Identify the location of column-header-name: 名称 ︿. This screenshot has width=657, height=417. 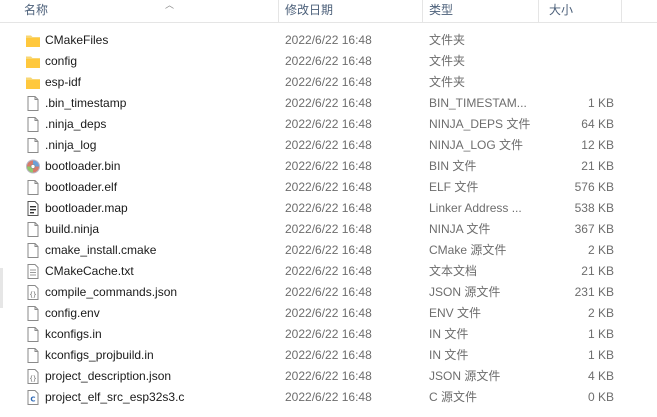
(149, 11).